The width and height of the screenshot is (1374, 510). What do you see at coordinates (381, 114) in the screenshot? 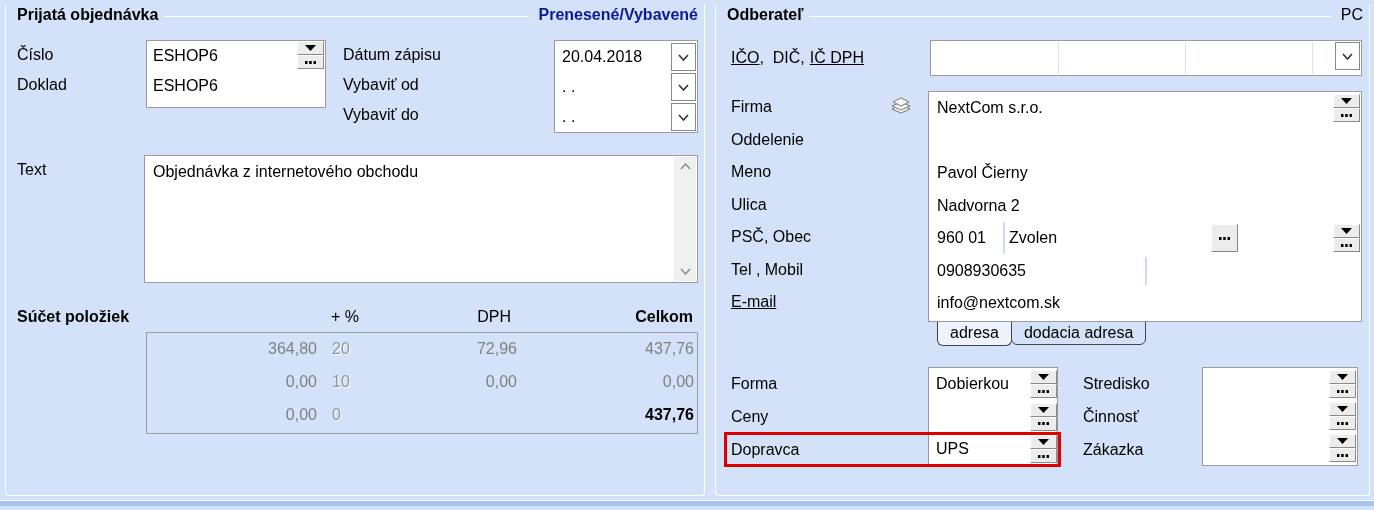
I see `field-label: Vybaviť do` at bounding box center [381, 114].